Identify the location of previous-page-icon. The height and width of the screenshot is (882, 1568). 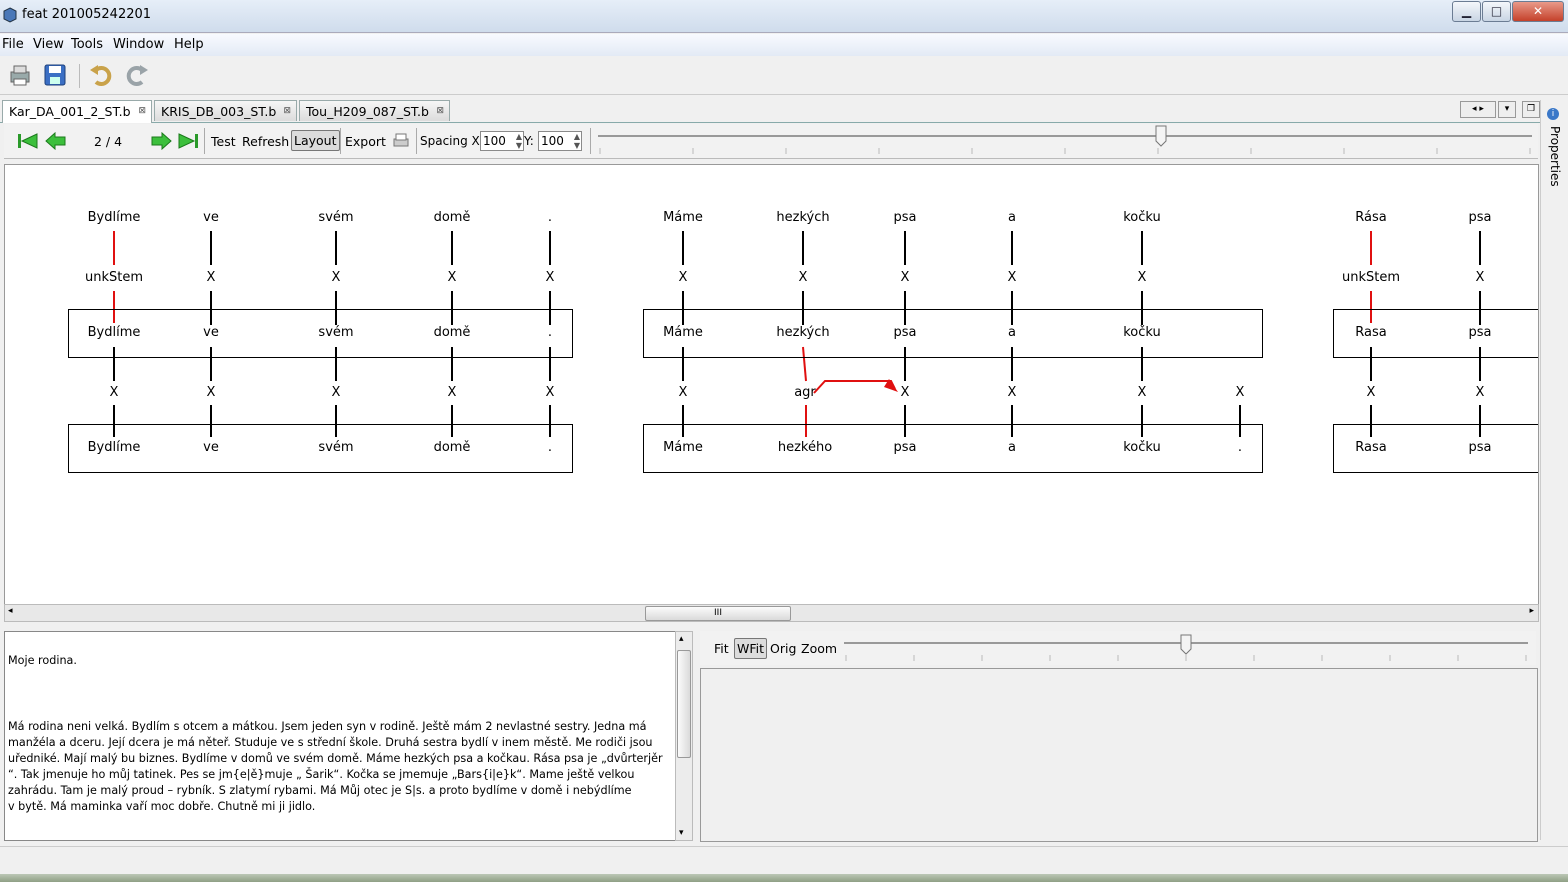
(56, 141).